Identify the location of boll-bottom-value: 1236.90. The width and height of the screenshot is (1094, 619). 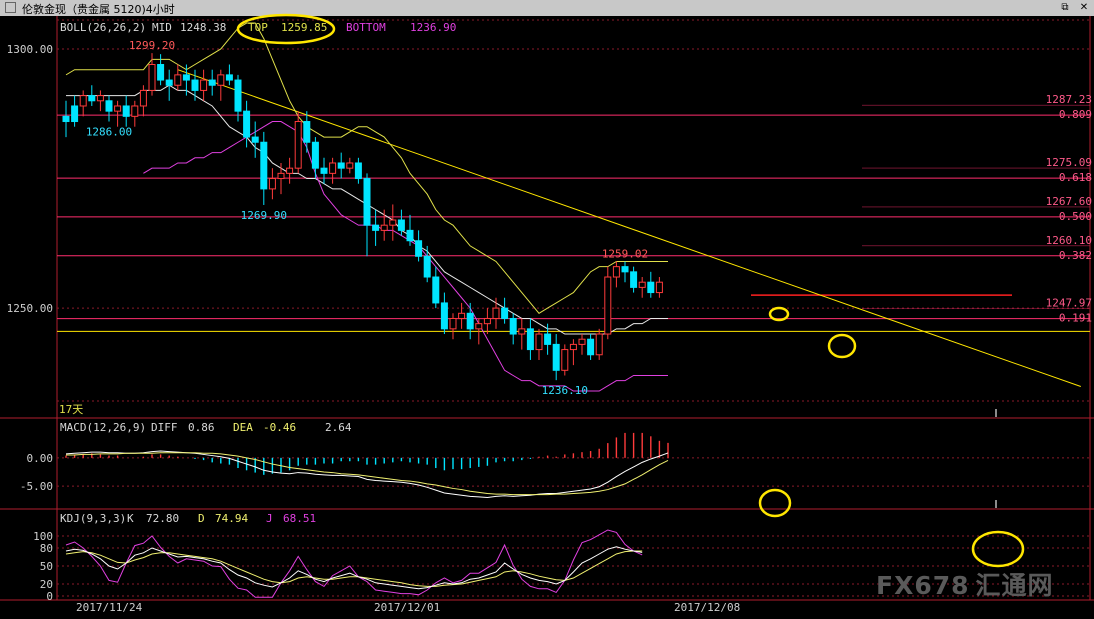
(433, 27).